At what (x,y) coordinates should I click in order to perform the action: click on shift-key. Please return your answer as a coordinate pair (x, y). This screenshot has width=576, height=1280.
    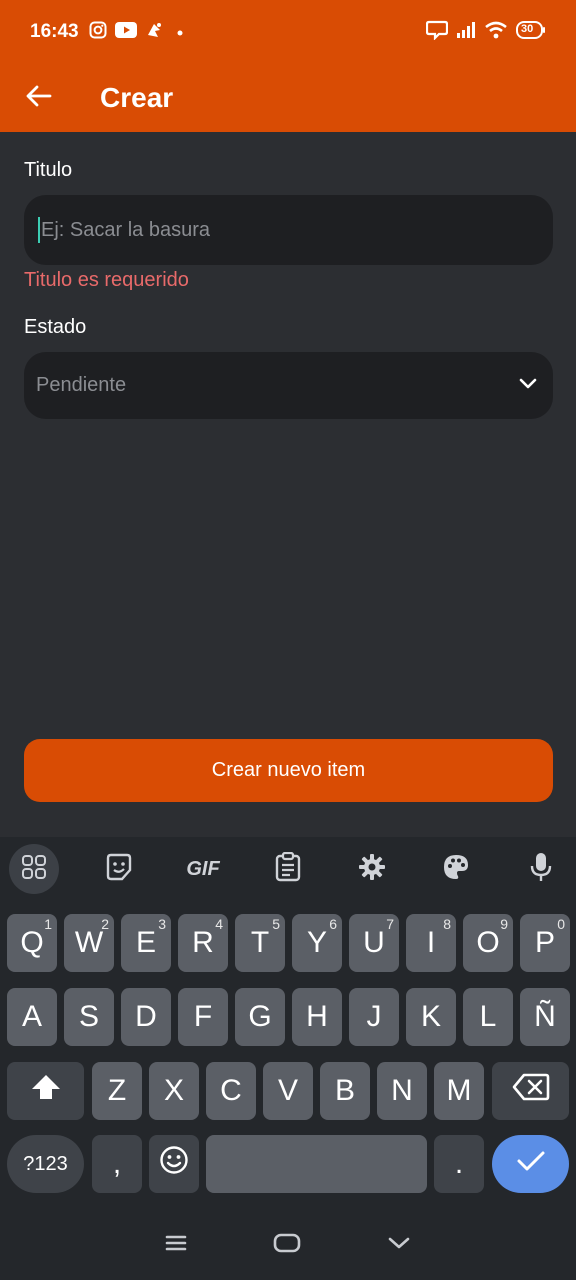
    Looking at the image, I should click on (45, 1091).